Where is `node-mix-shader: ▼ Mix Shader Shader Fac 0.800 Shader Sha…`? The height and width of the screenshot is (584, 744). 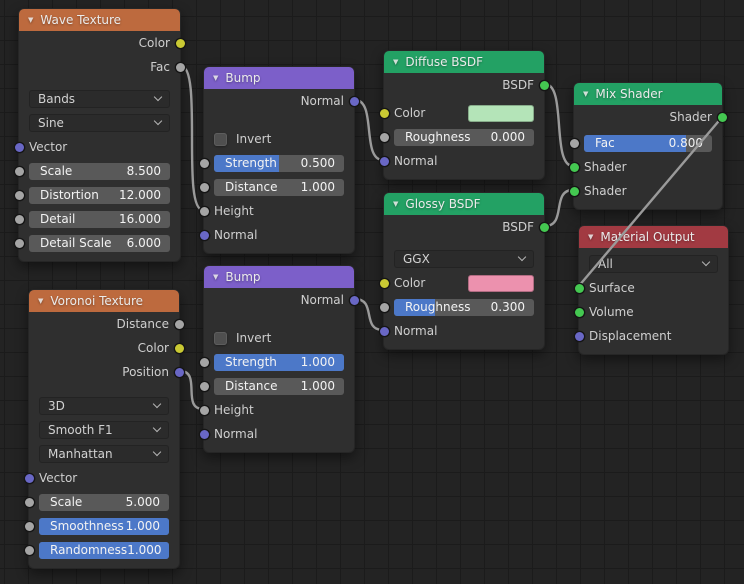
node-mix-shader: ▼ Mix Shader Shader Fac 0.800 Shader Sha… is located at coordinates (648, 146).